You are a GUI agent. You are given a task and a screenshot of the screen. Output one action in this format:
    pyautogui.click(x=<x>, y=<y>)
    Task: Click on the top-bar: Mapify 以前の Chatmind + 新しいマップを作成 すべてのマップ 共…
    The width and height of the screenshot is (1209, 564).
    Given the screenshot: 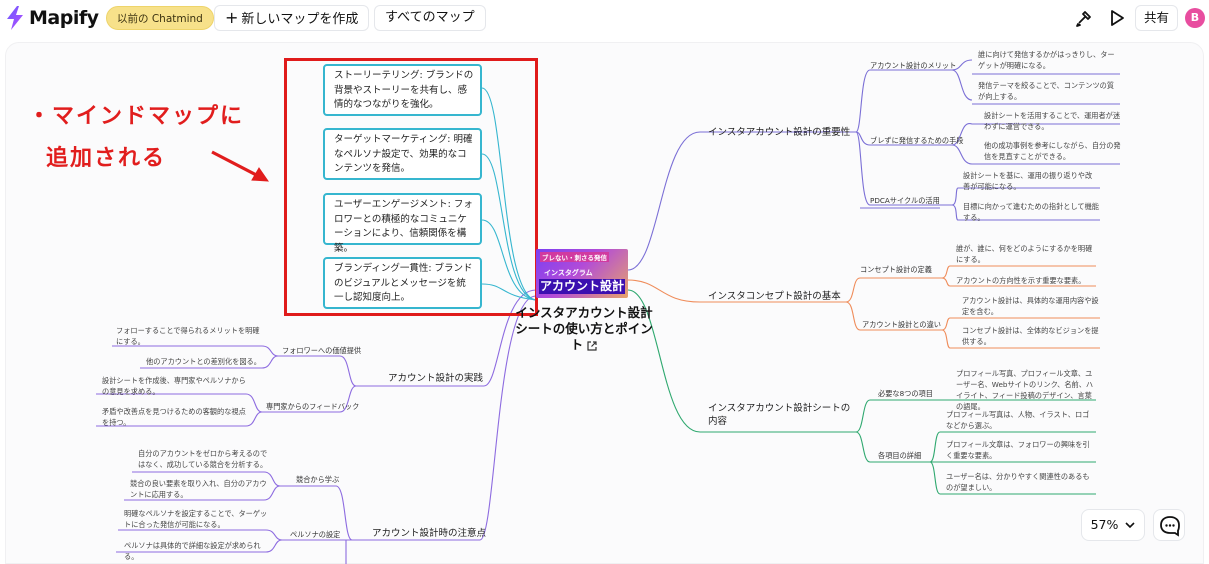 What is the action you would take?
    pyautogui.click(x=604, y=18)
    